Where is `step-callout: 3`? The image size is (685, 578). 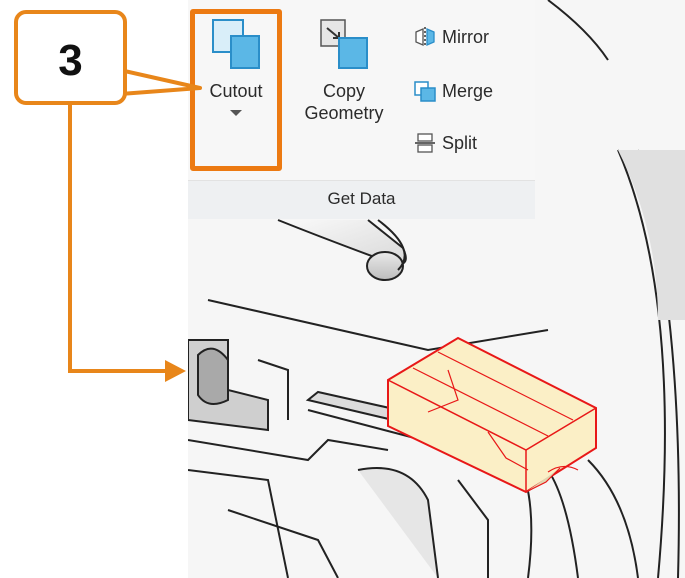
step-callout: 3 is located at coordinates (70, 57).